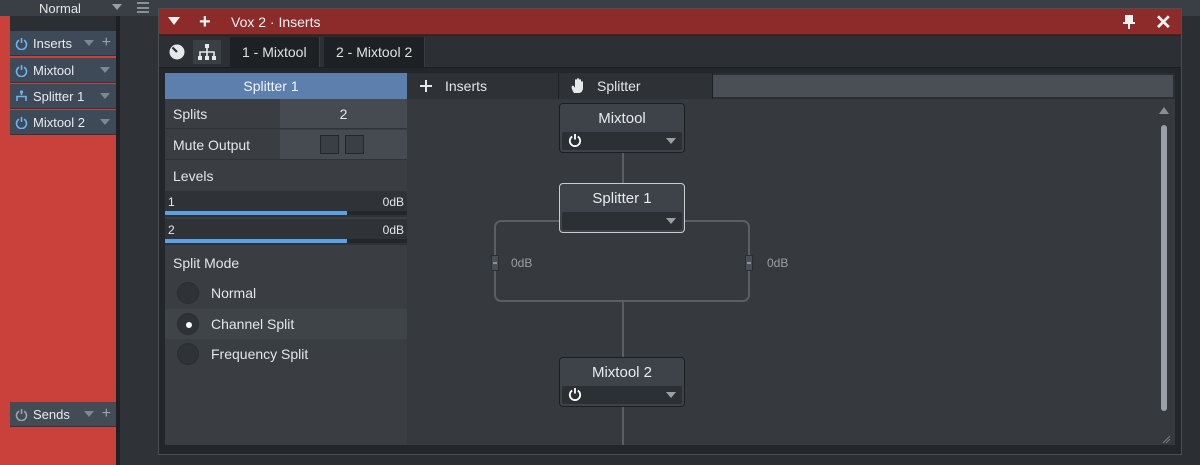 The image size is (1200, 465). Describe the element at coordinates (205, 22) in the screenshot. I see `add-plugin-button: +` at that location.